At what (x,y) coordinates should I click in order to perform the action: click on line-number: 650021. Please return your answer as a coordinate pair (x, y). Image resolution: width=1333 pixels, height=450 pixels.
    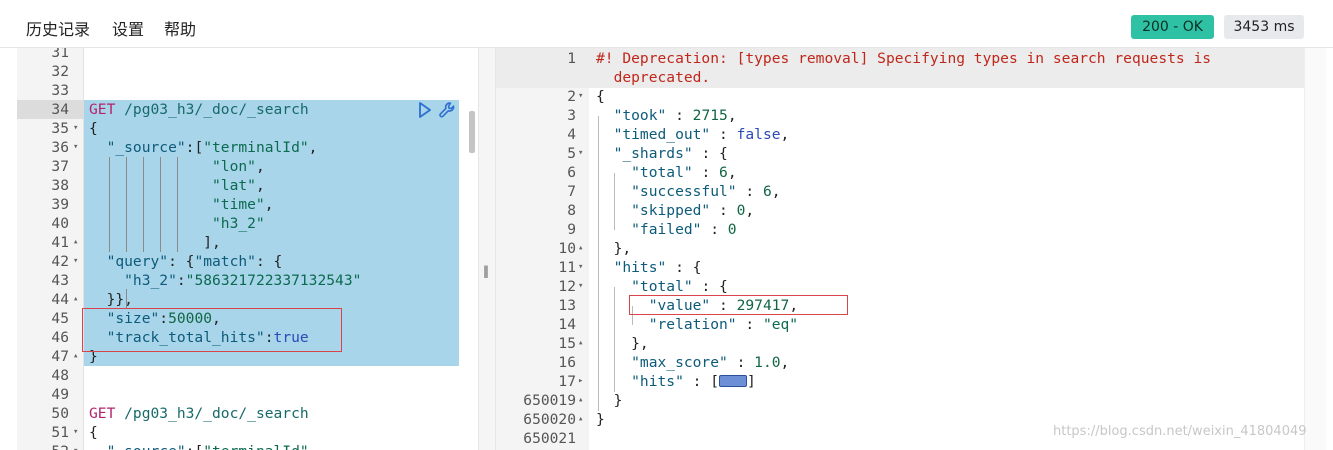
    Looking at the image, I should click on (549, 438).